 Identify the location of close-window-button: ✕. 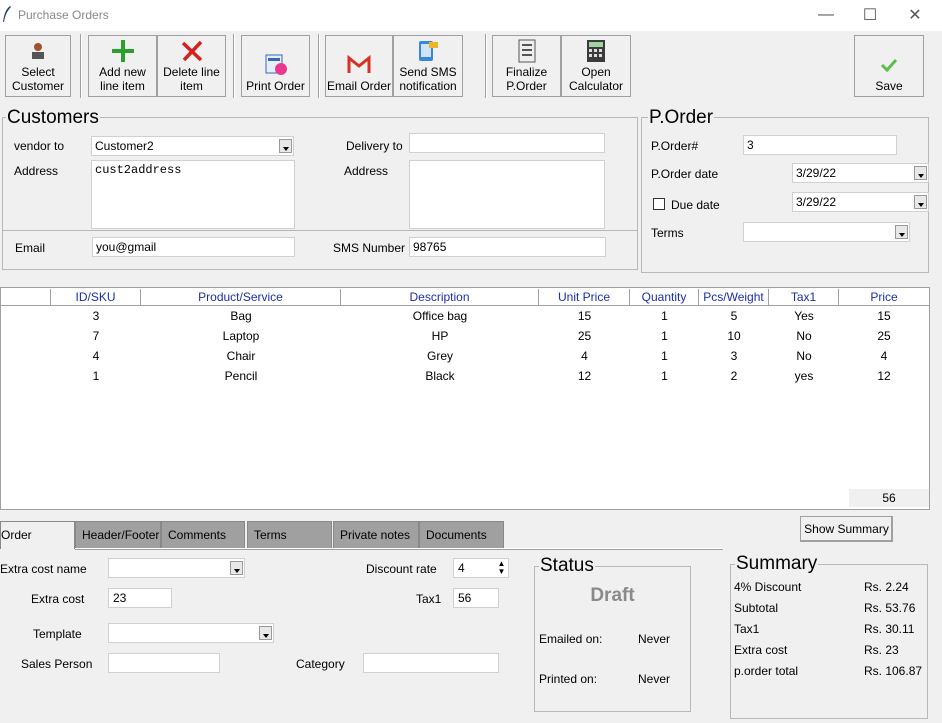
(915, 15).